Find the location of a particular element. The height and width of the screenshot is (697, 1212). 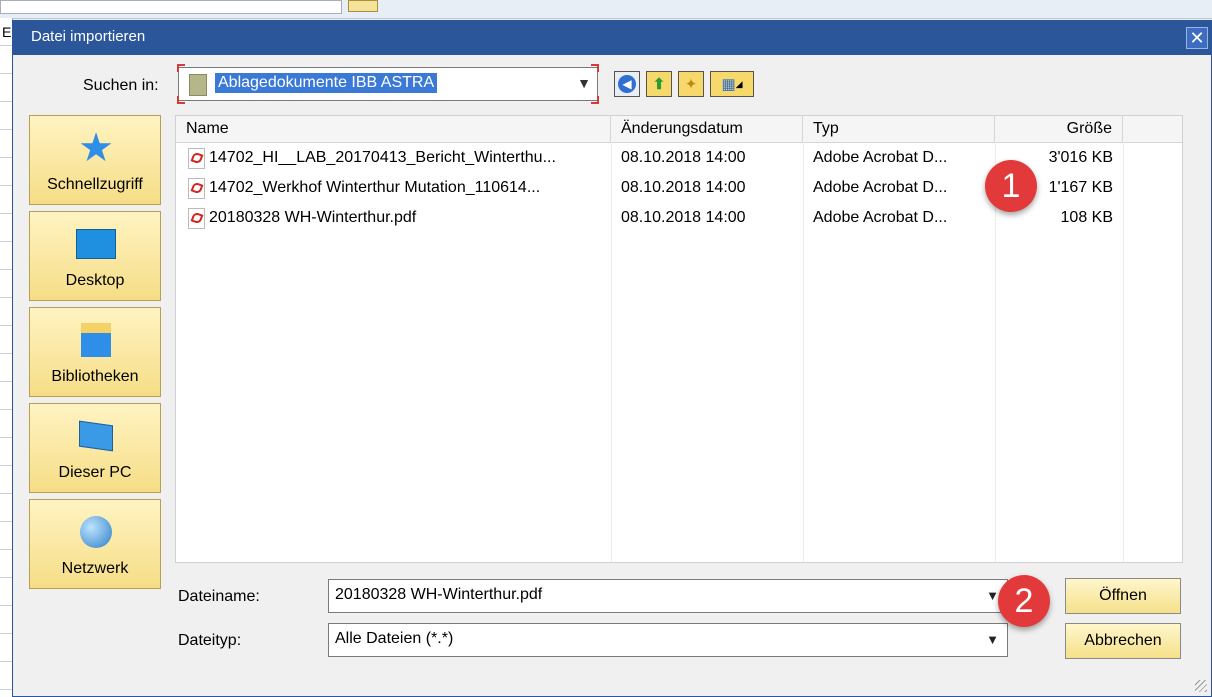

file-name: 20180328 WH-Winterthur.pdf is located at coordinates (313, 217).